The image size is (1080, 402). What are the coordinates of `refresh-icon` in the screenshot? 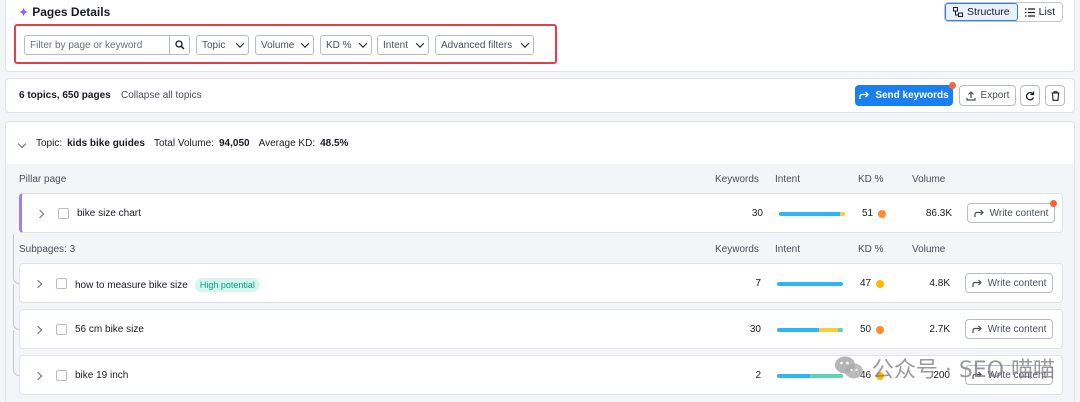 It's located at (1030, 95).